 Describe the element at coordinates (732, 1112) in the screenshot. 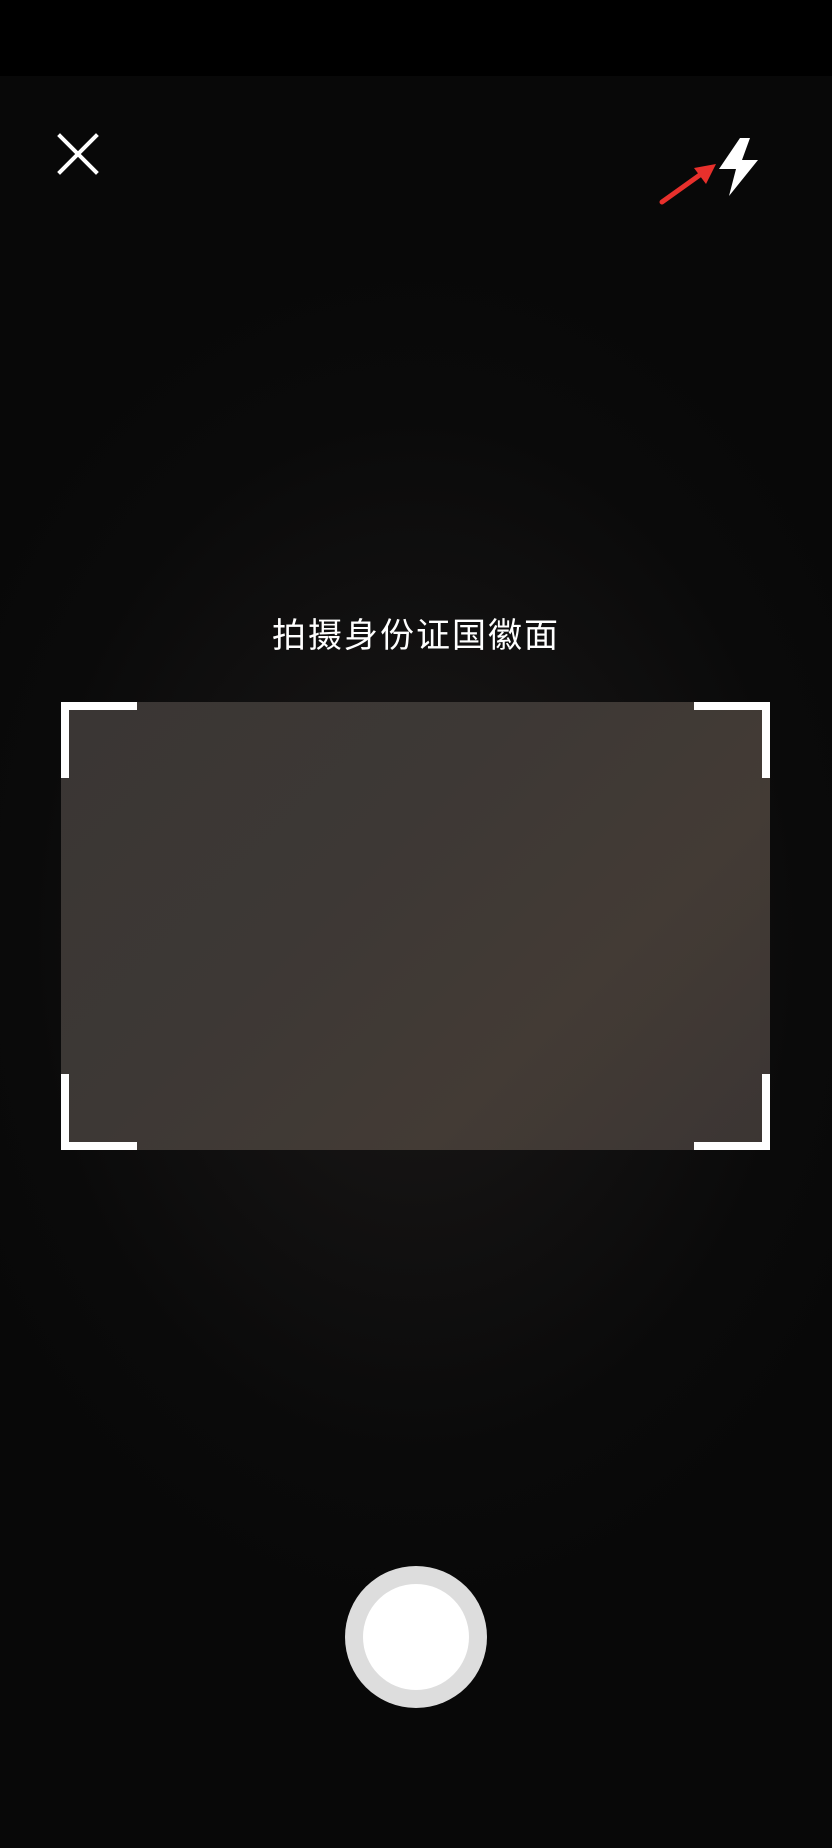

I see `frame-corner-bottom-right` at that location.